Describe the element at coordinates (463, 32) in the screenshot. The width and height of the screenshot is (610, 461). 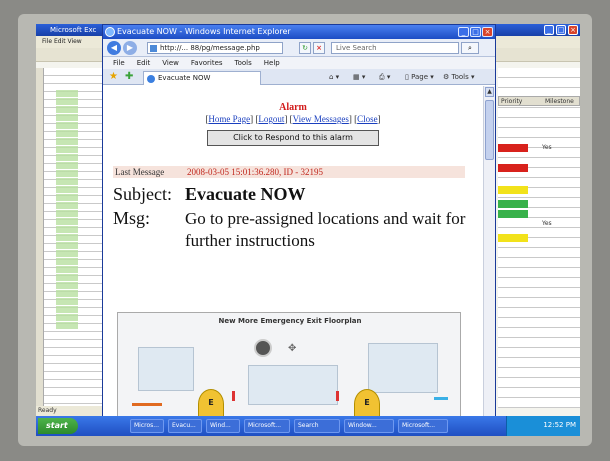
I see `minimize-button: _` at that location.